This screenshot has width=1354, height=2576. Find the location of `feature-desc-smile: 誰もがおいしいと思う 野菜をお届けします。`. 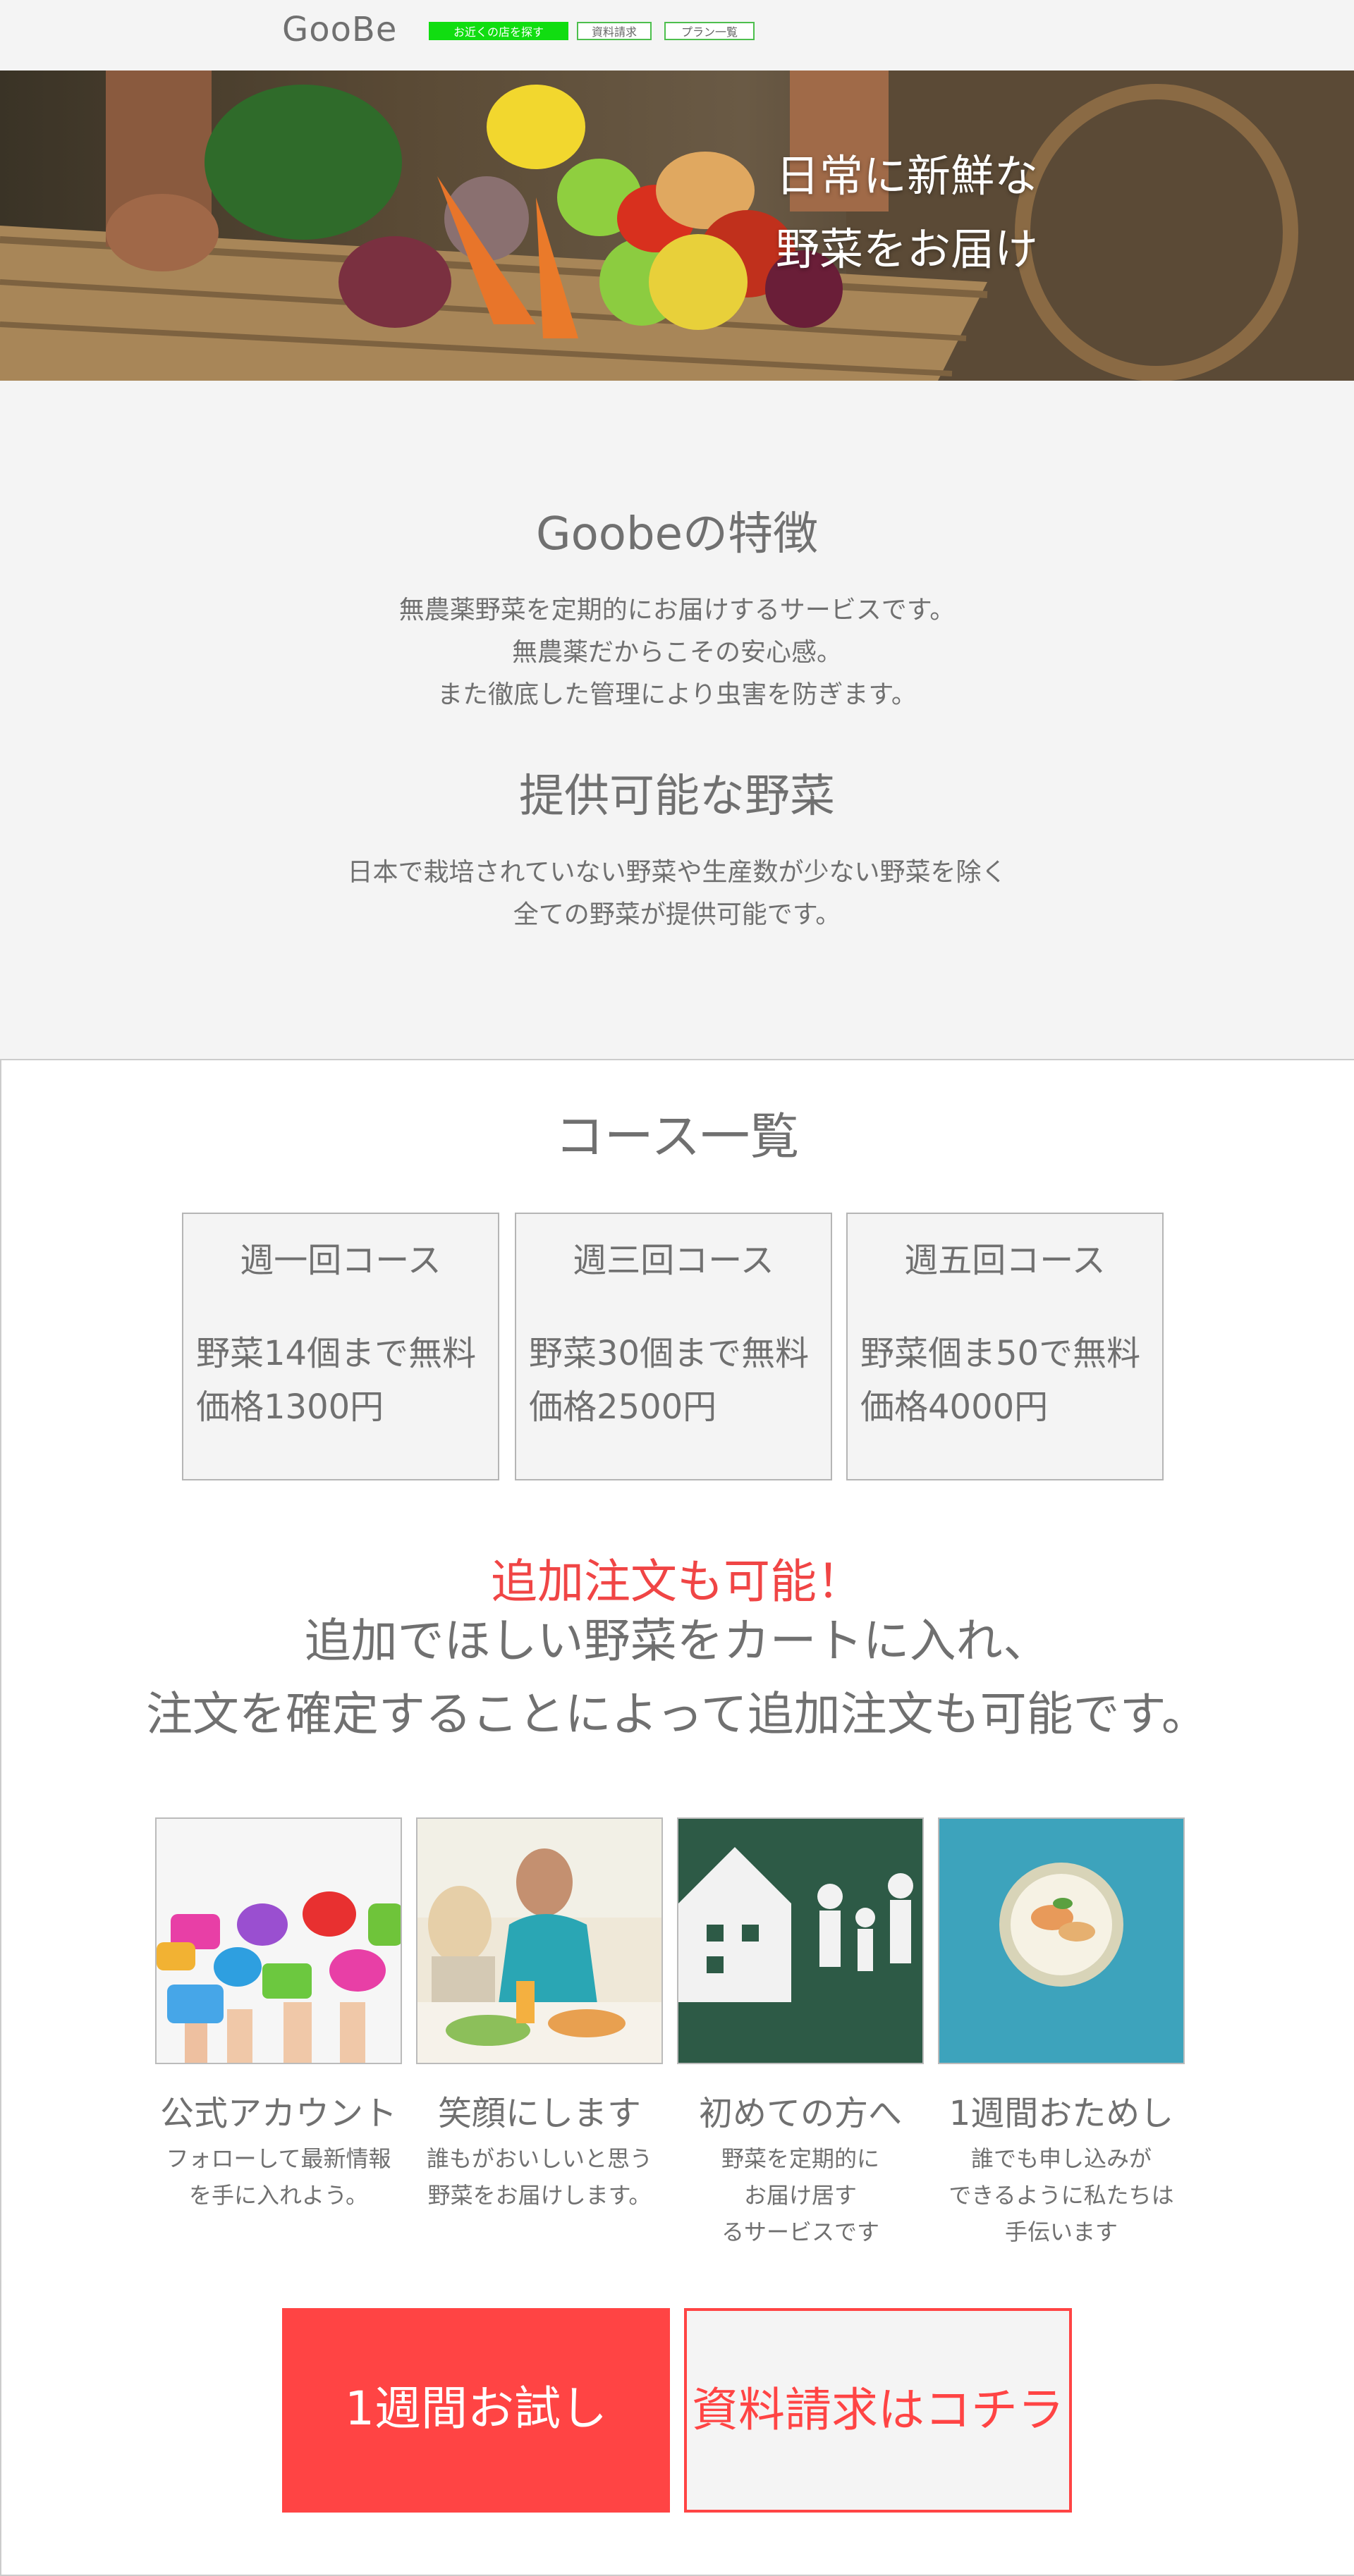

feature-desc-smile: 誰もがおいしいと思う 野菜をお届けします。 is located at coordinates (539, 2177).